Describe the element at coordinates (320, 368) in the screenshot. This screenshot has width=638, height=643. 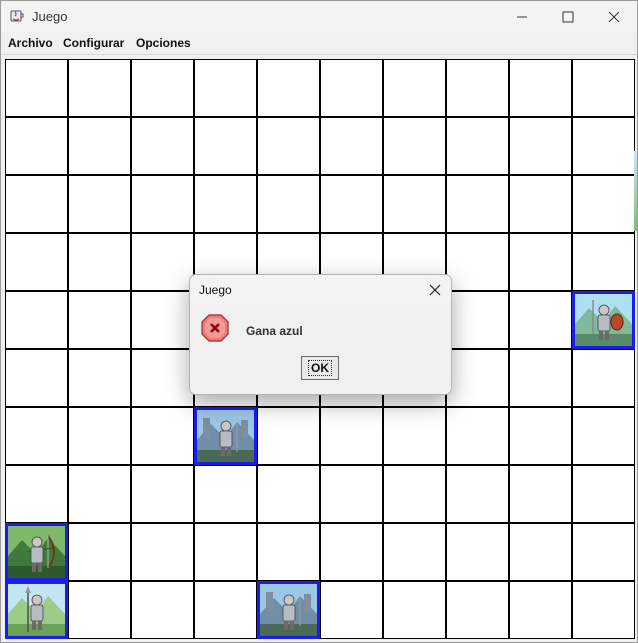
I see `ok-button: OK` at that location.